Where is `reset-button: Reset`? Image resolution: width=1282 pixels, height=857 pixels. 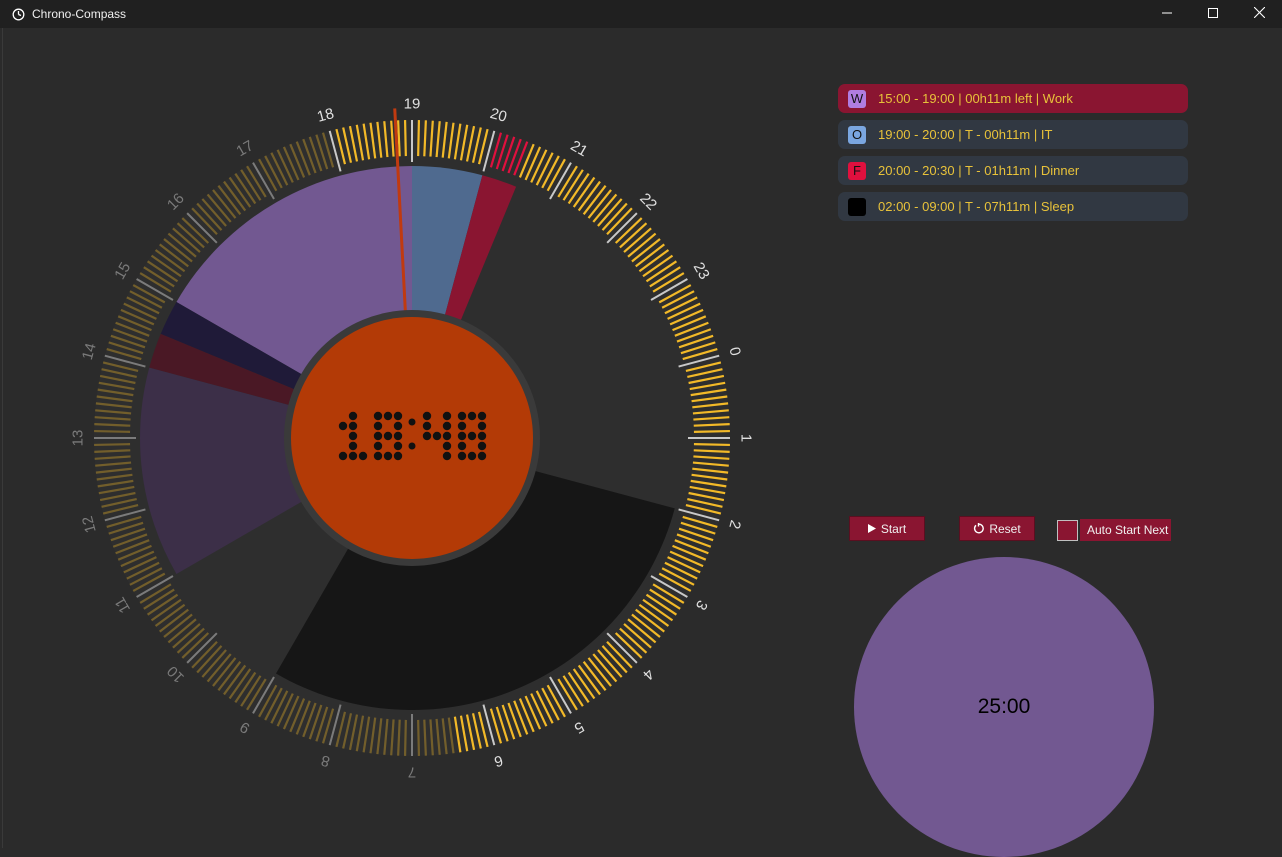 reset-button: Reset is located at coordinates (997, 528).